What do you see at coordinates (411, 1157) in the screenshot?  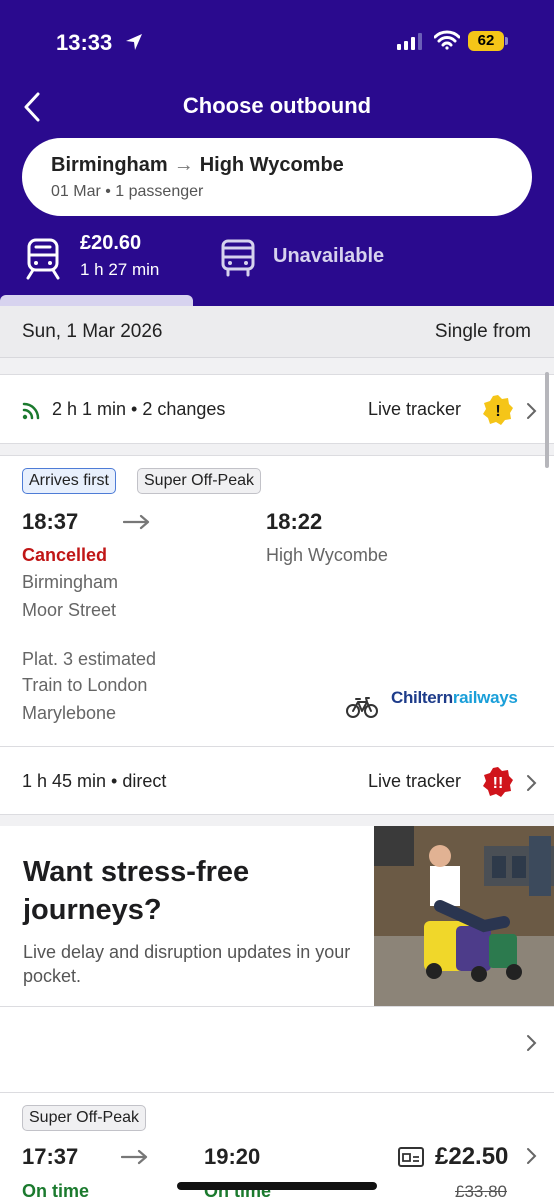 I see `ticket-icon` at bounding box center [411, 1157].